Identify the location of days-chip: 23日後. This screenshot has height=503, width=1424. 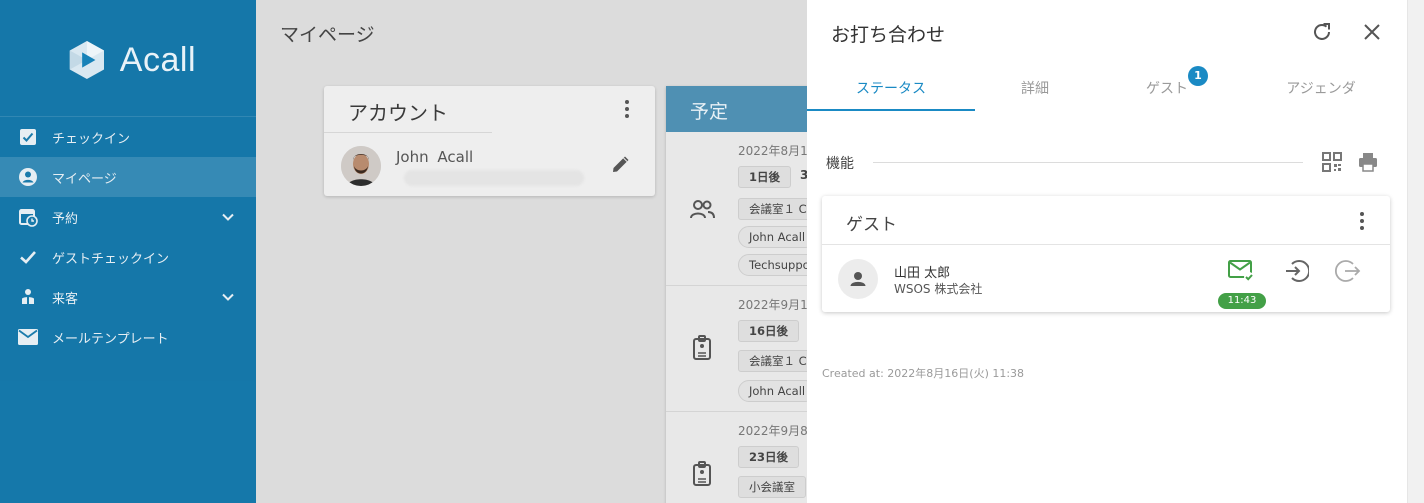
(769, 457).